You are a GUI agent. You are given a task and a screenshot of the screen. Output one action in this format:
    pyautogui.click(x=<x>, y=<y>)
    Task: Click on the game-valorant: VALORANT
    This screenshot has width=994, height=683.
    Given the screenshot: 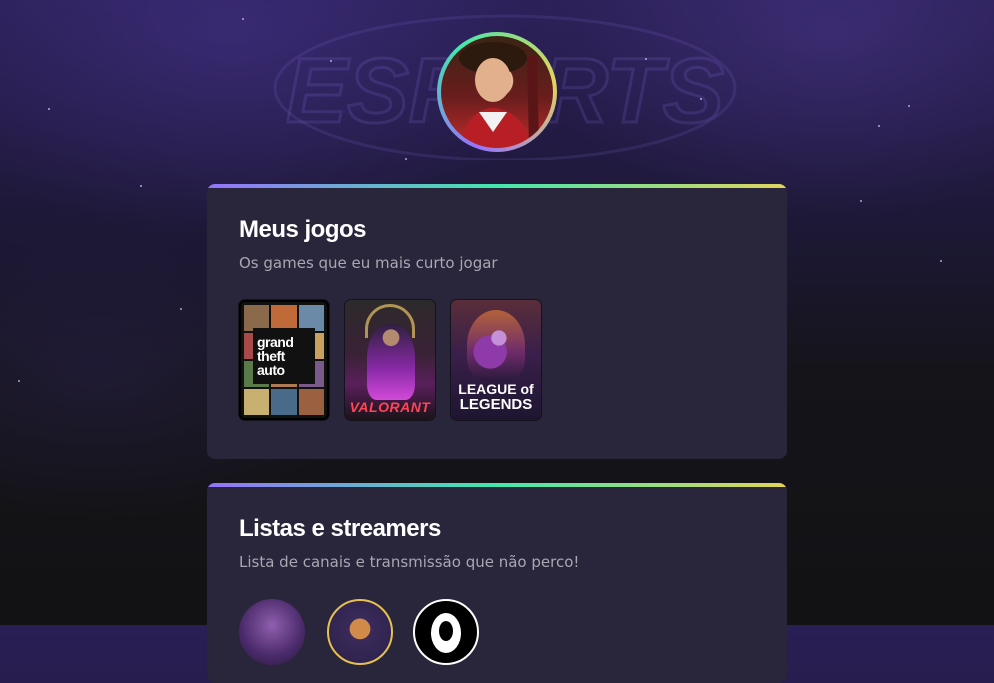 What is the action you would take?
    pyautogui.click(x=390, y=360)
    